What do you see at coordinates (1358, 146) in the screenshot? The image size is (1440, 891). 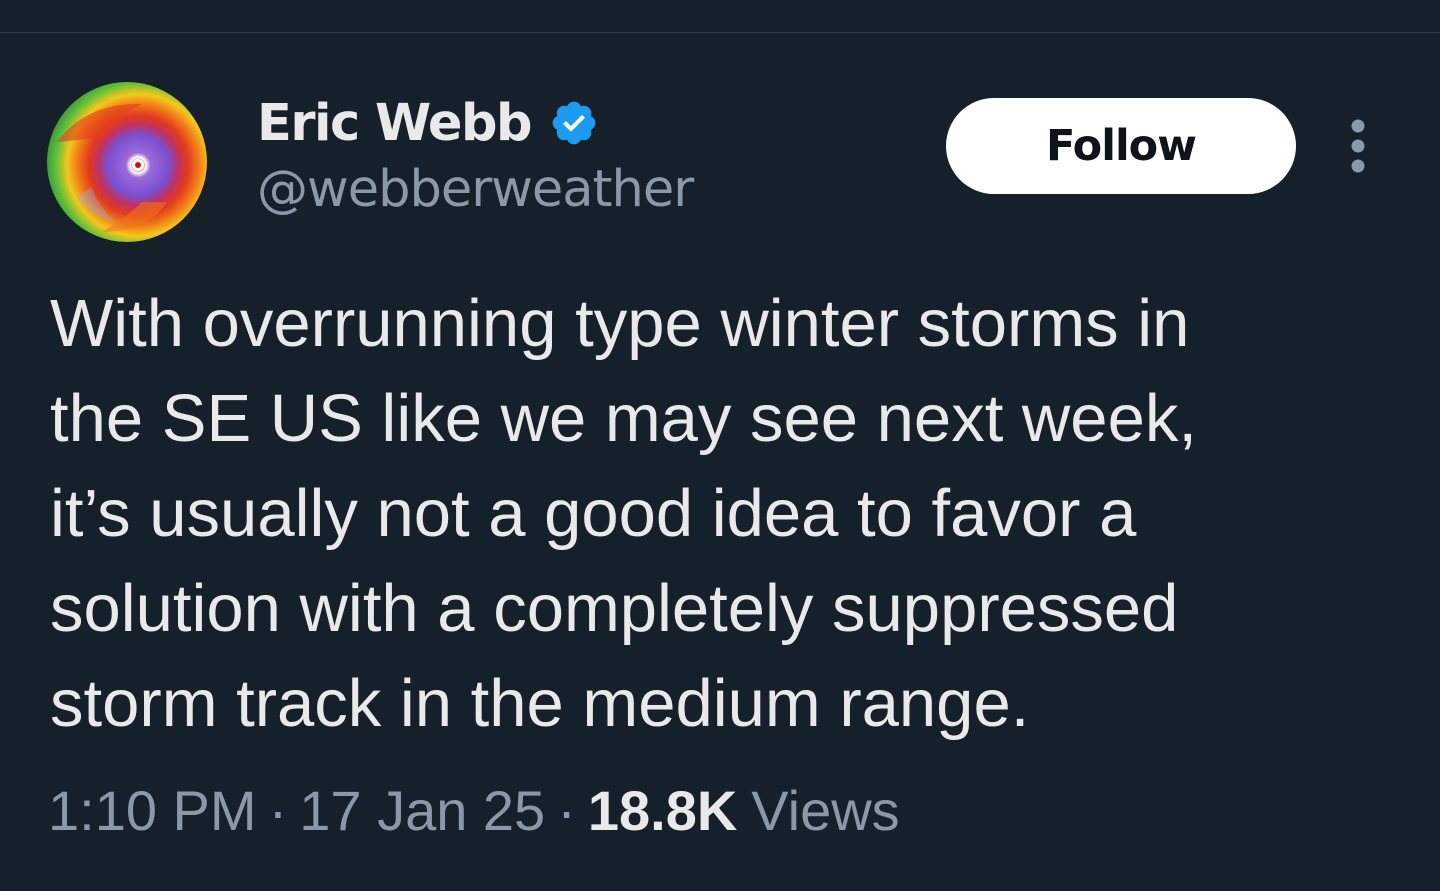 I see `more-vertical-icon` at bounding box center [1358, 146].